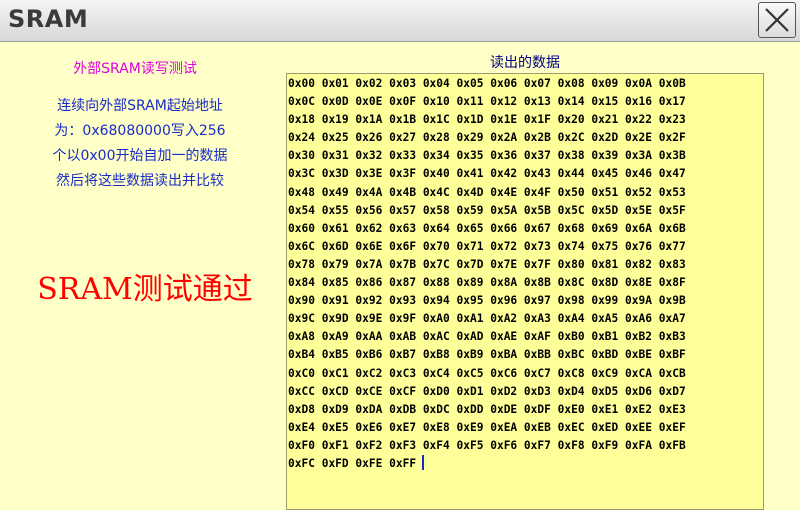  I want to click on data-value: 0x12, so click(504, 102).